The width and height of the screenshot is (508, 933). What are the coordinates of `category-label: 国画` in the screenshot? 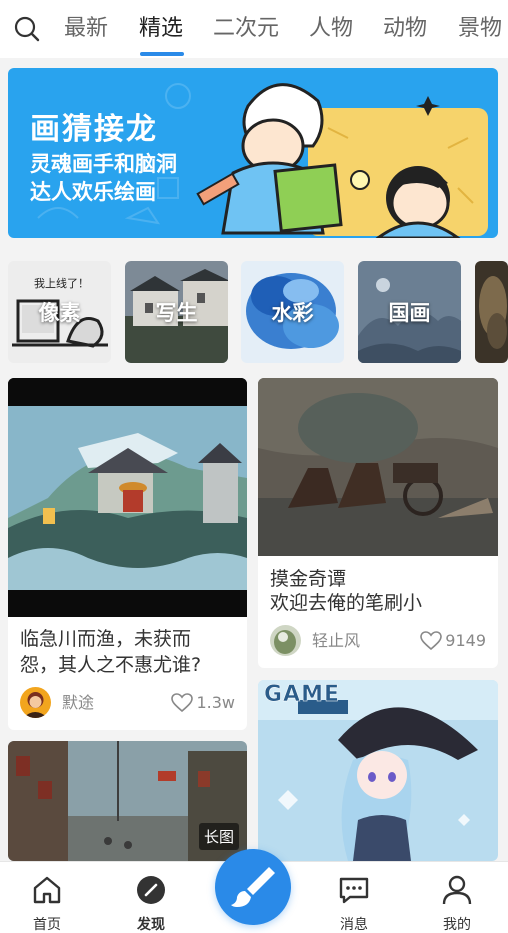 It's located at (409, 313).